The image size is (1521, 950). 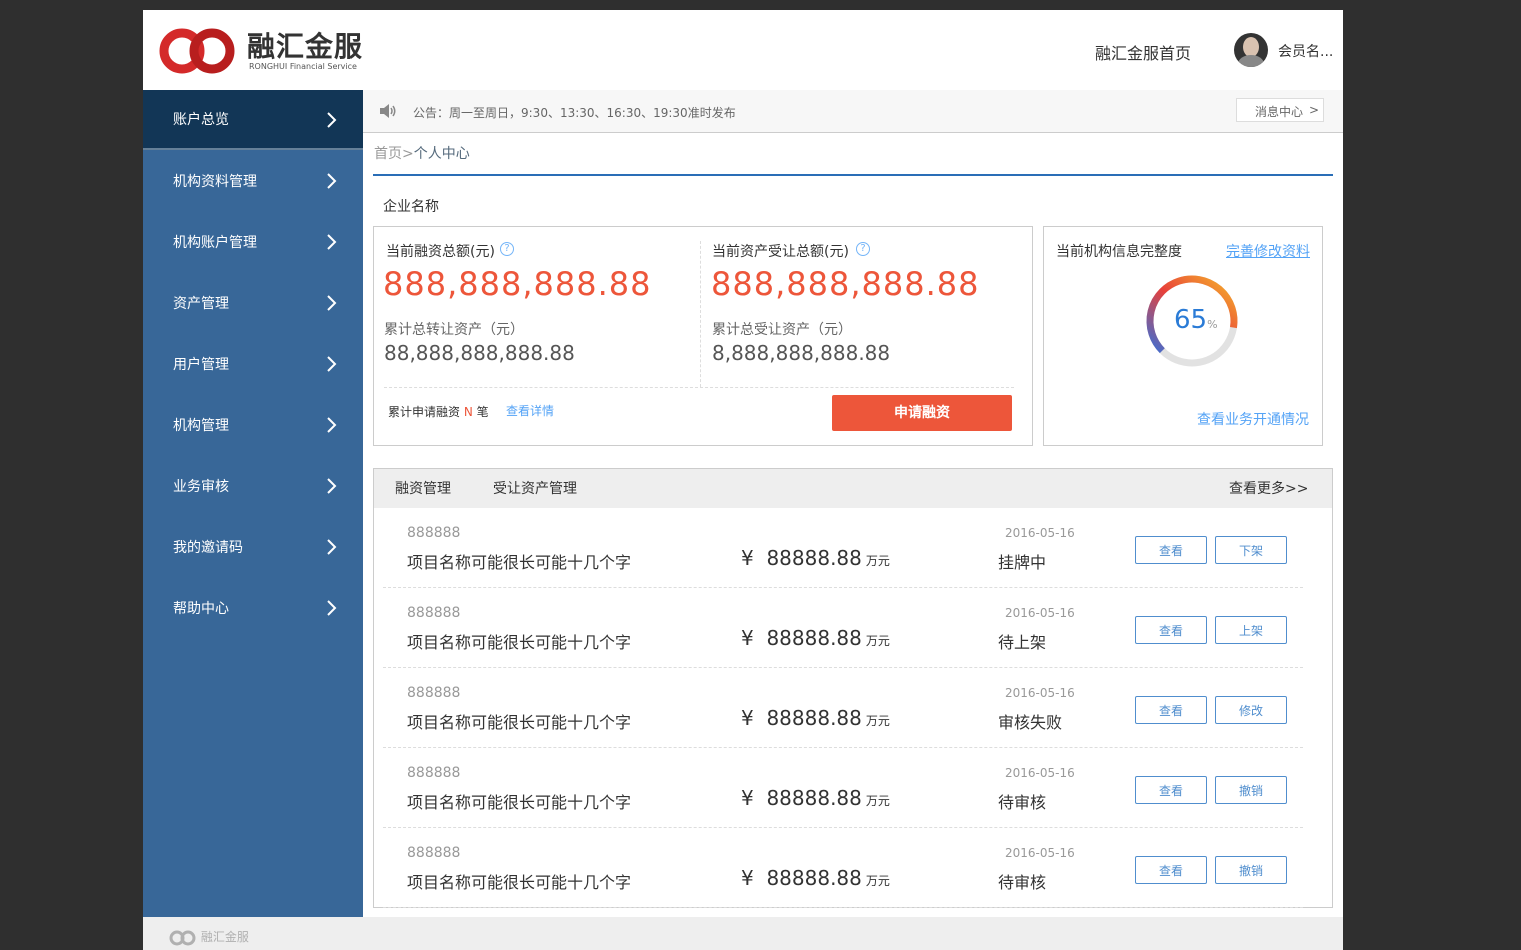 I want to click on sidebar-item: 账户总览, so click(x=253, y=120).